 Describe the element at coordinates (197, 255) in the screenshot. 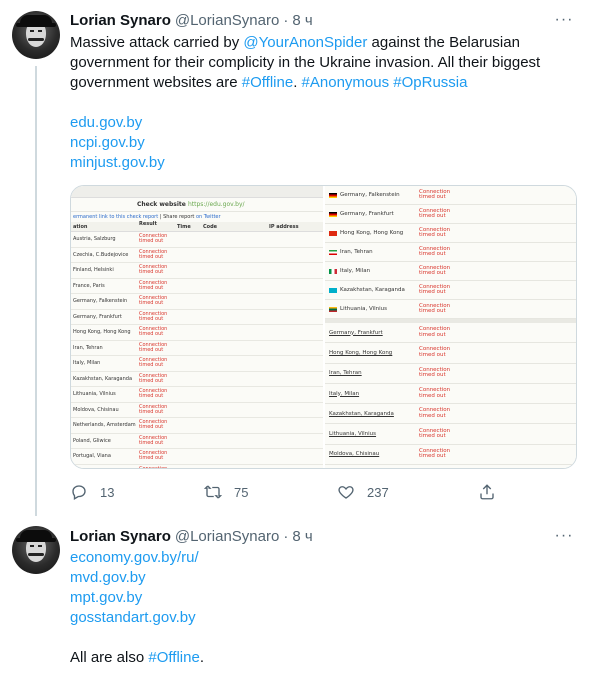

I see `report-row: Czechia, C.Budejovice Connection timed out` at that location.